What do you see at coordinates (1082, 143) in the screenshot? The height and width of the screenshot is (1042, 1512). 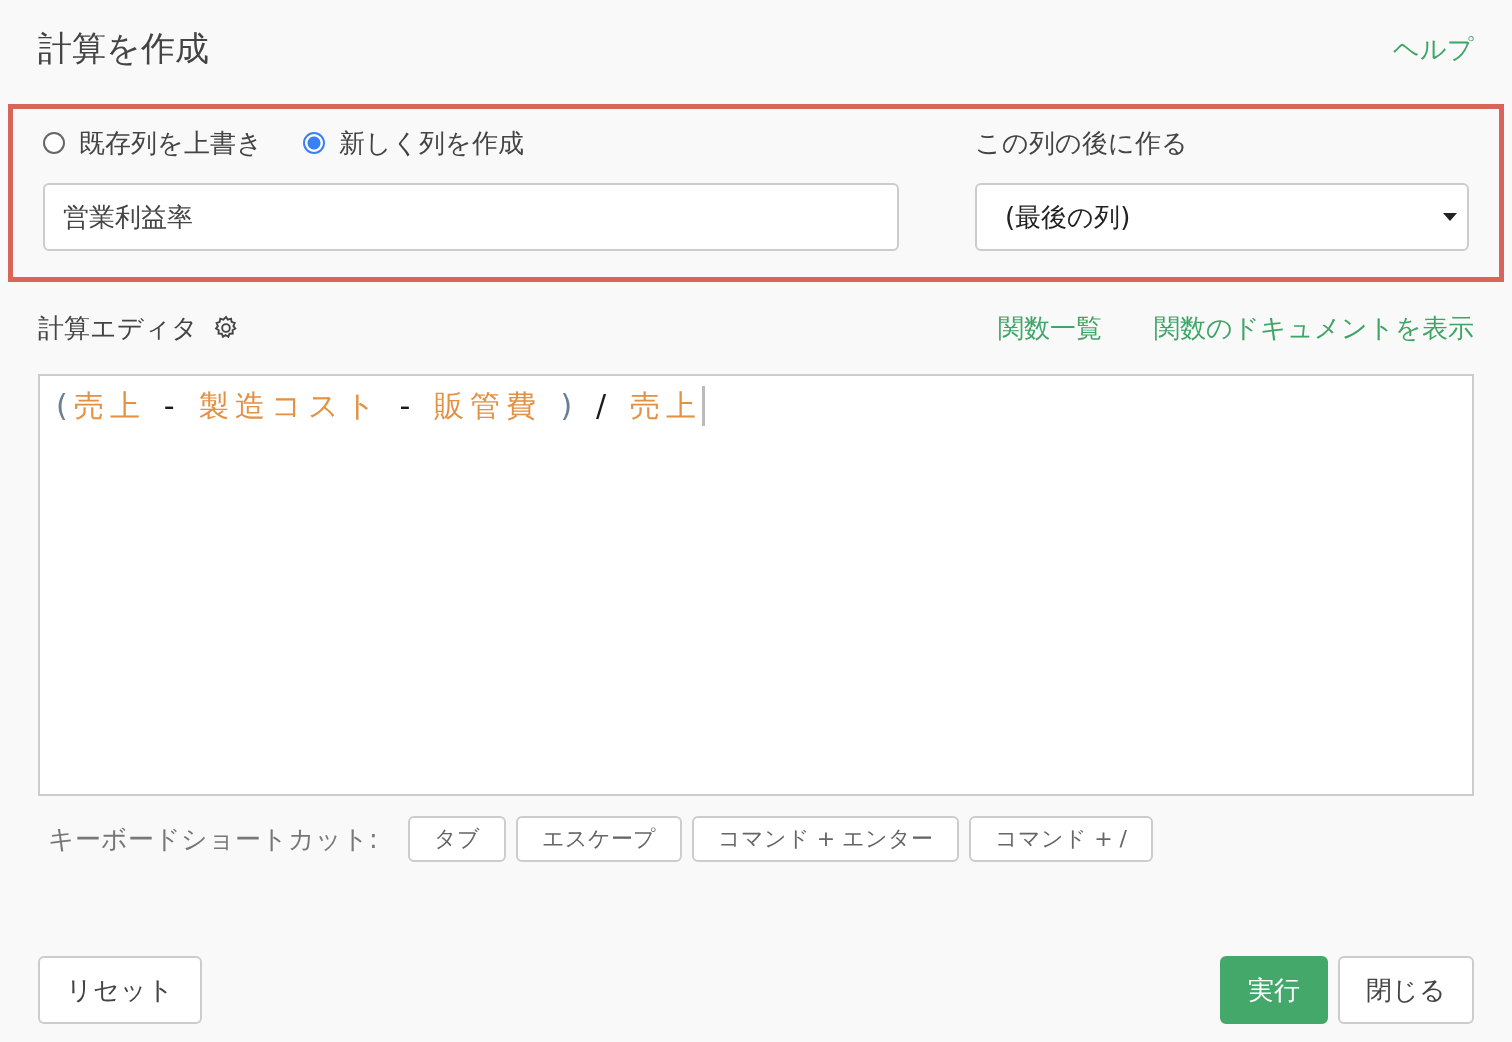 I see `position-label: この列の後に作る` at bounding box center [1082, 143].